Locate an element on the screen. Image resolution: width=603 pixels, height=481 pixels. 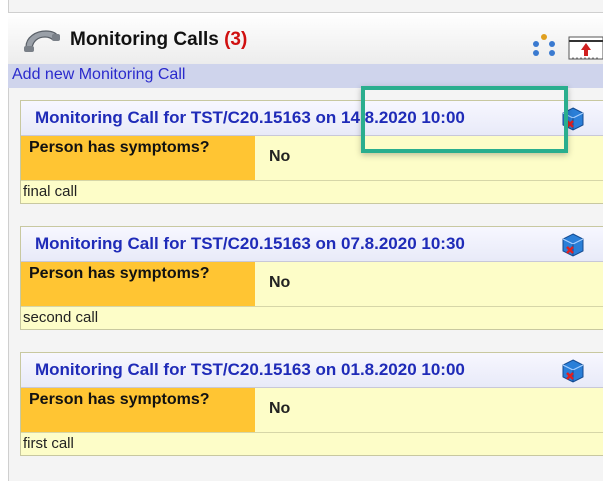
page-title: Monitoring Calls (3) is located at coordinates (158, 40).